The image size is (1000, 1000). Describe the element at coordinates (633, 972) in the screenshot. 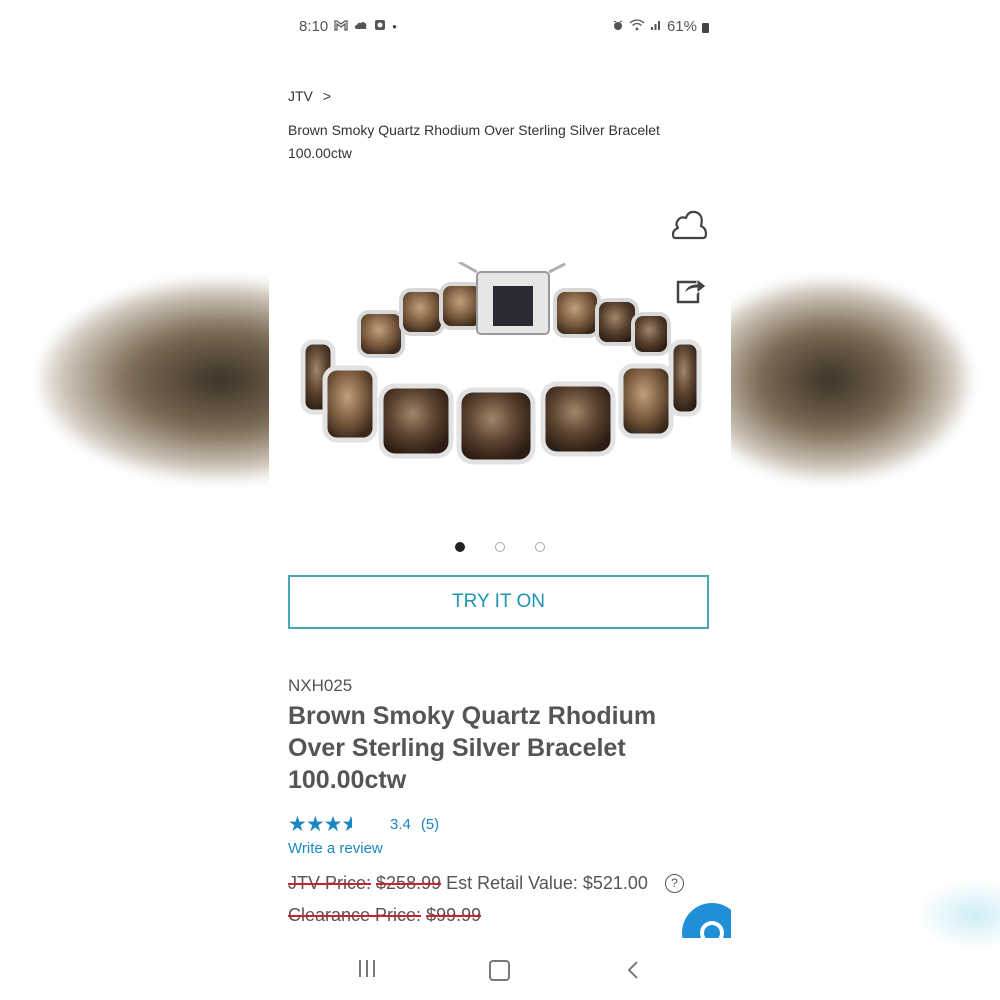

I see `back-button` at that location.